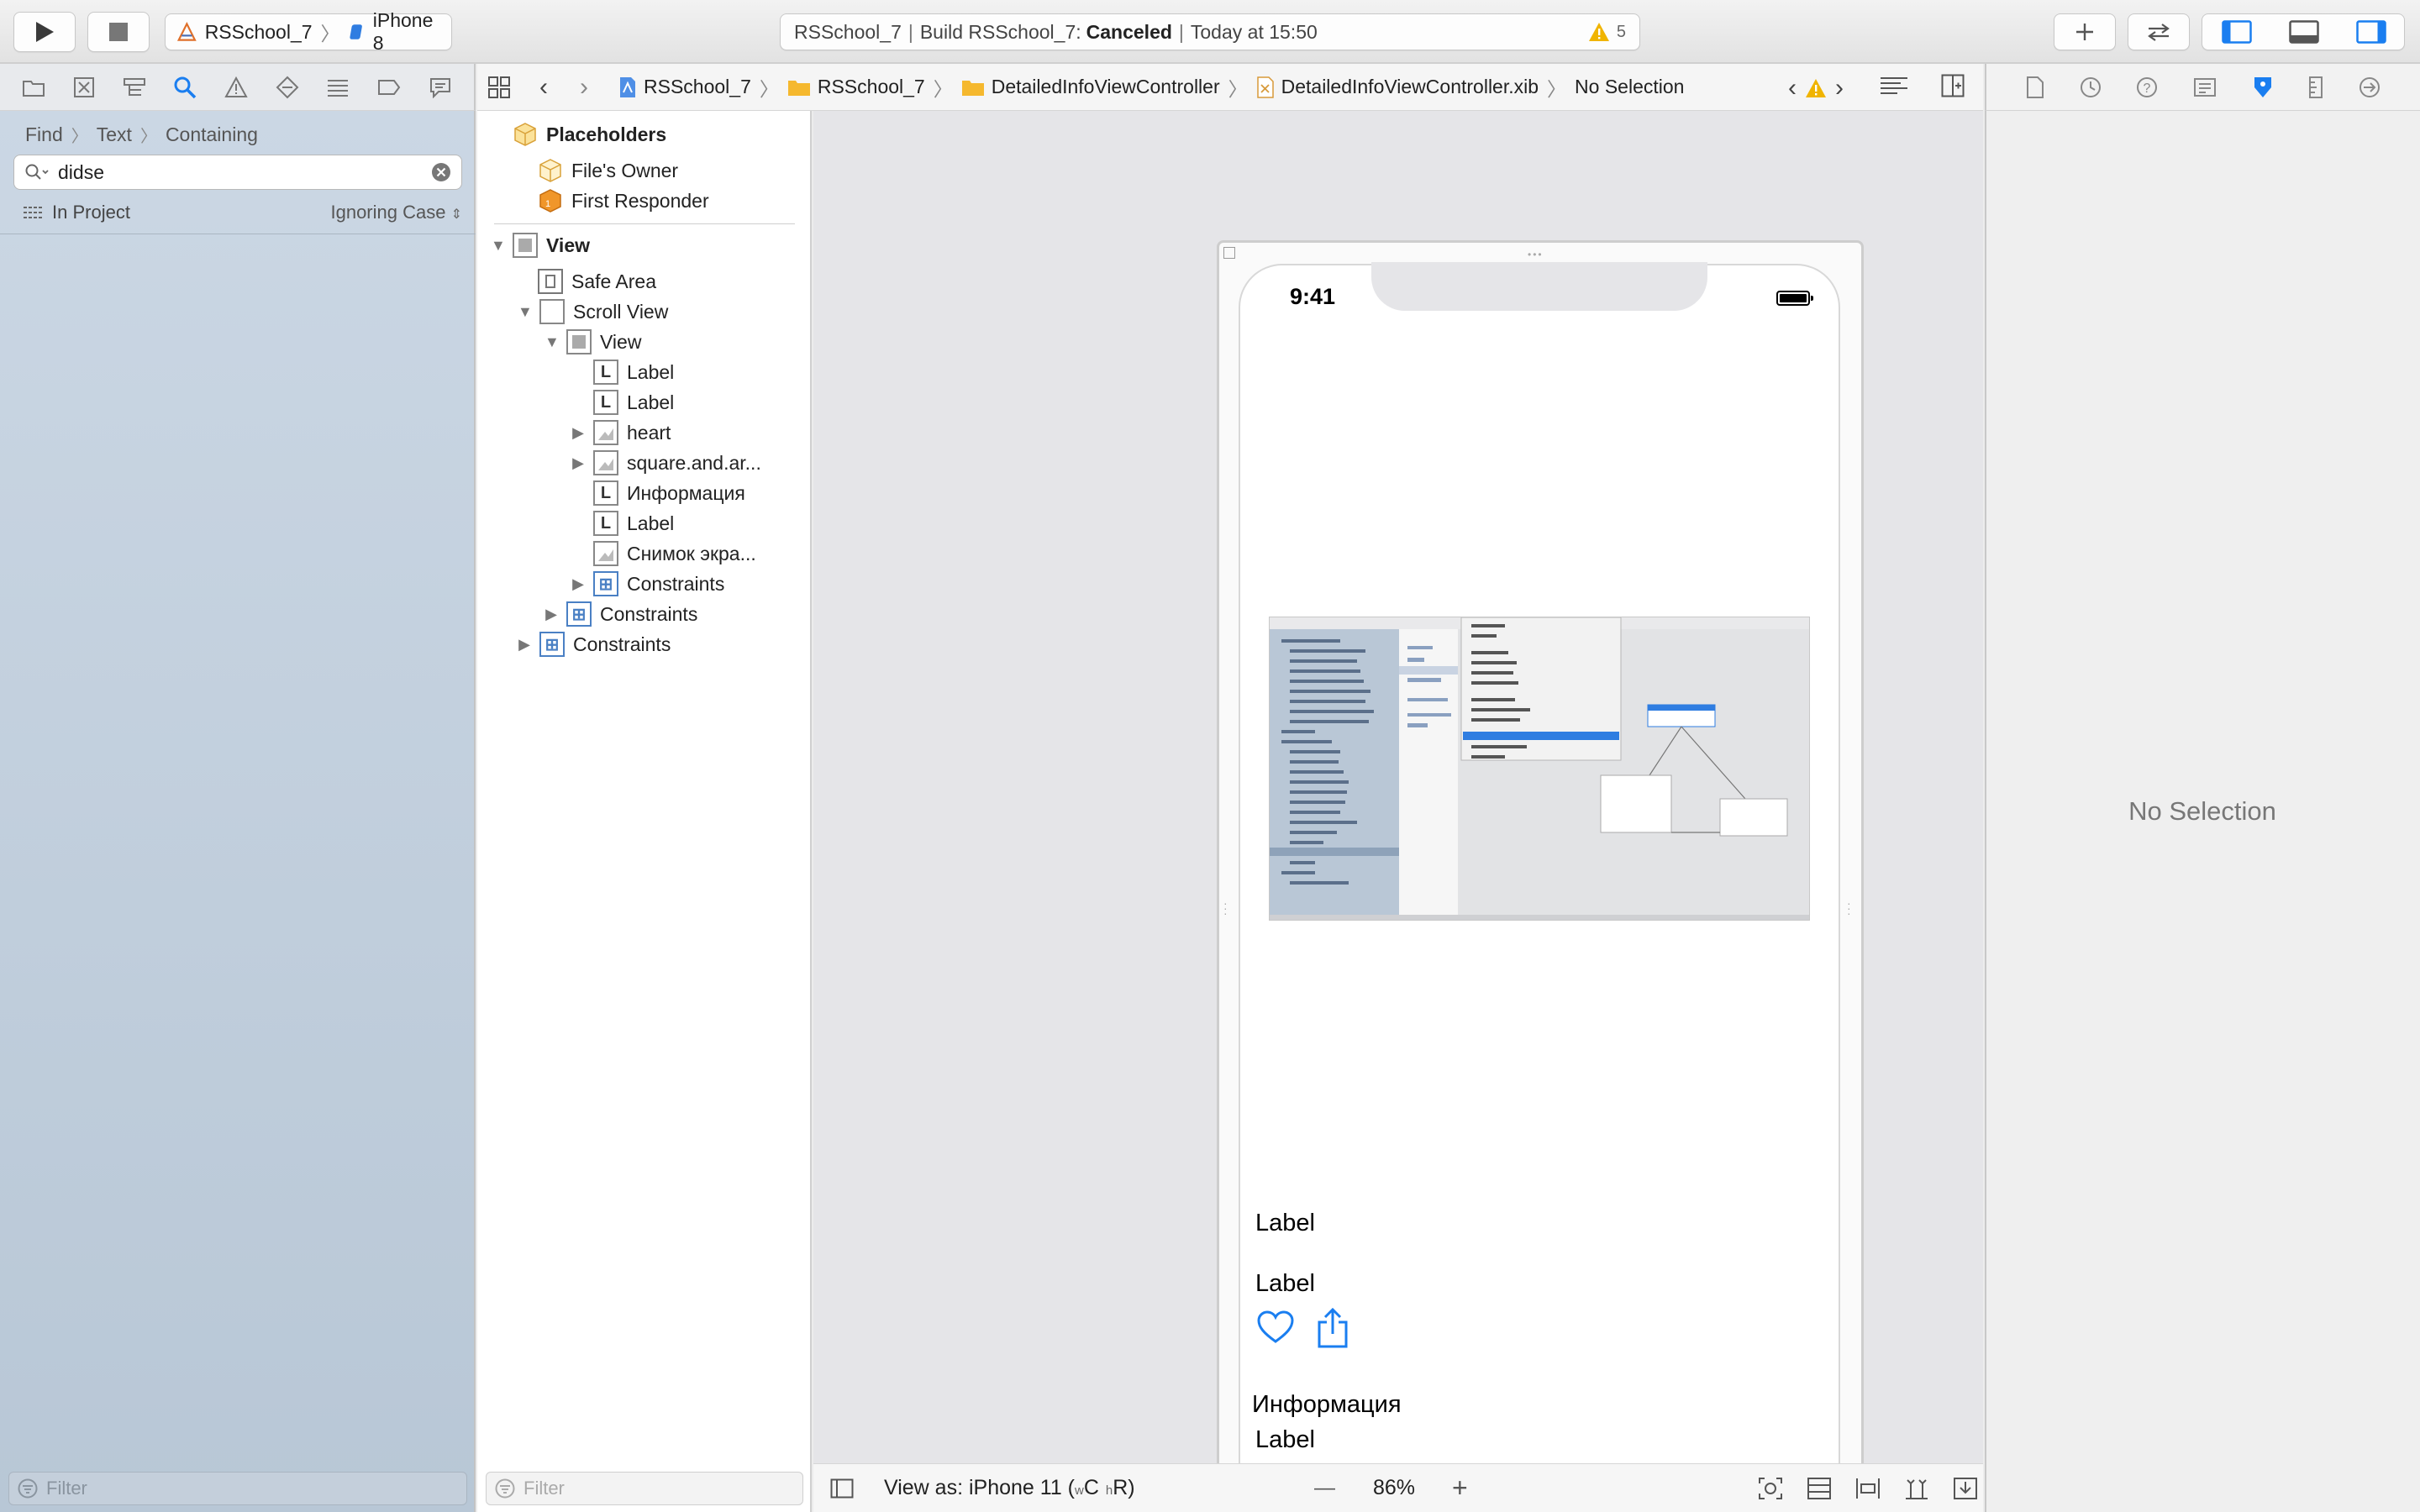 The height and width of the screenshot is (1512, 2420). I want to click on breadcrumb-folder: DetailedInfoViewController, so click(1090, 87).